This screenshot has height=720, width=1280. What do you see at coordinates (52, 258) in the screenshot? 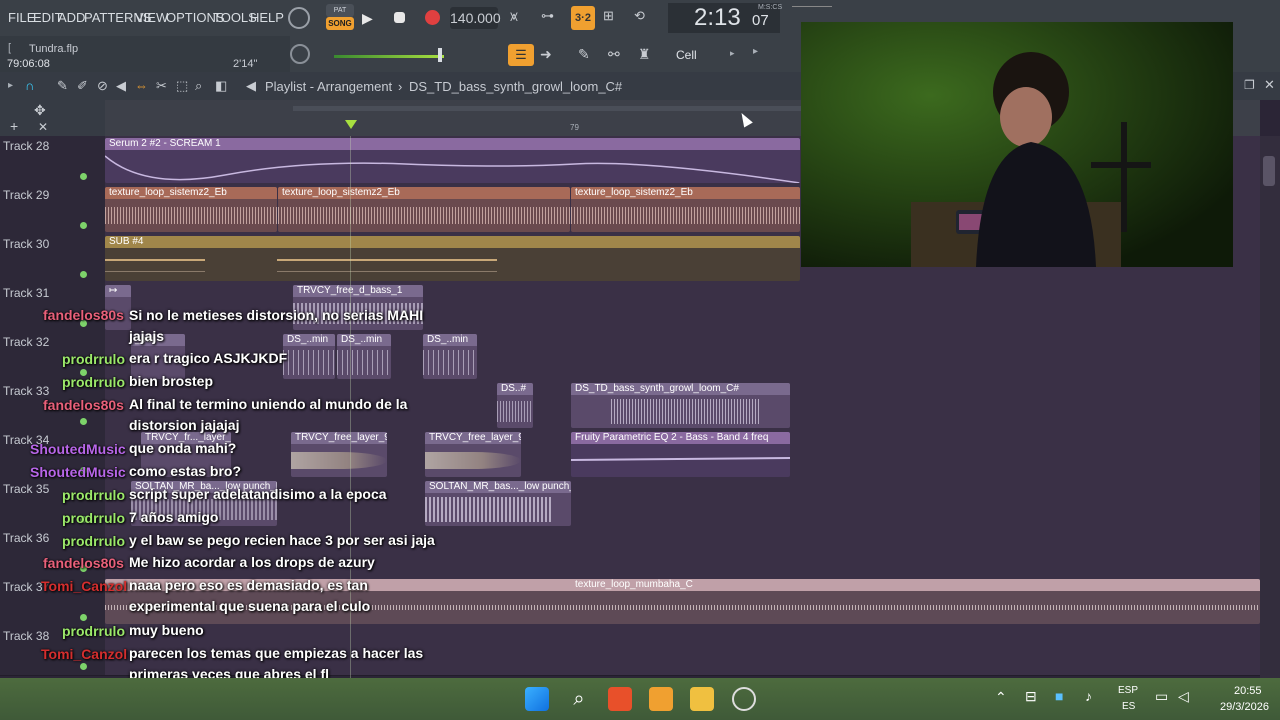
I see `track-header: Track 30` at bounding box center [52, 258].